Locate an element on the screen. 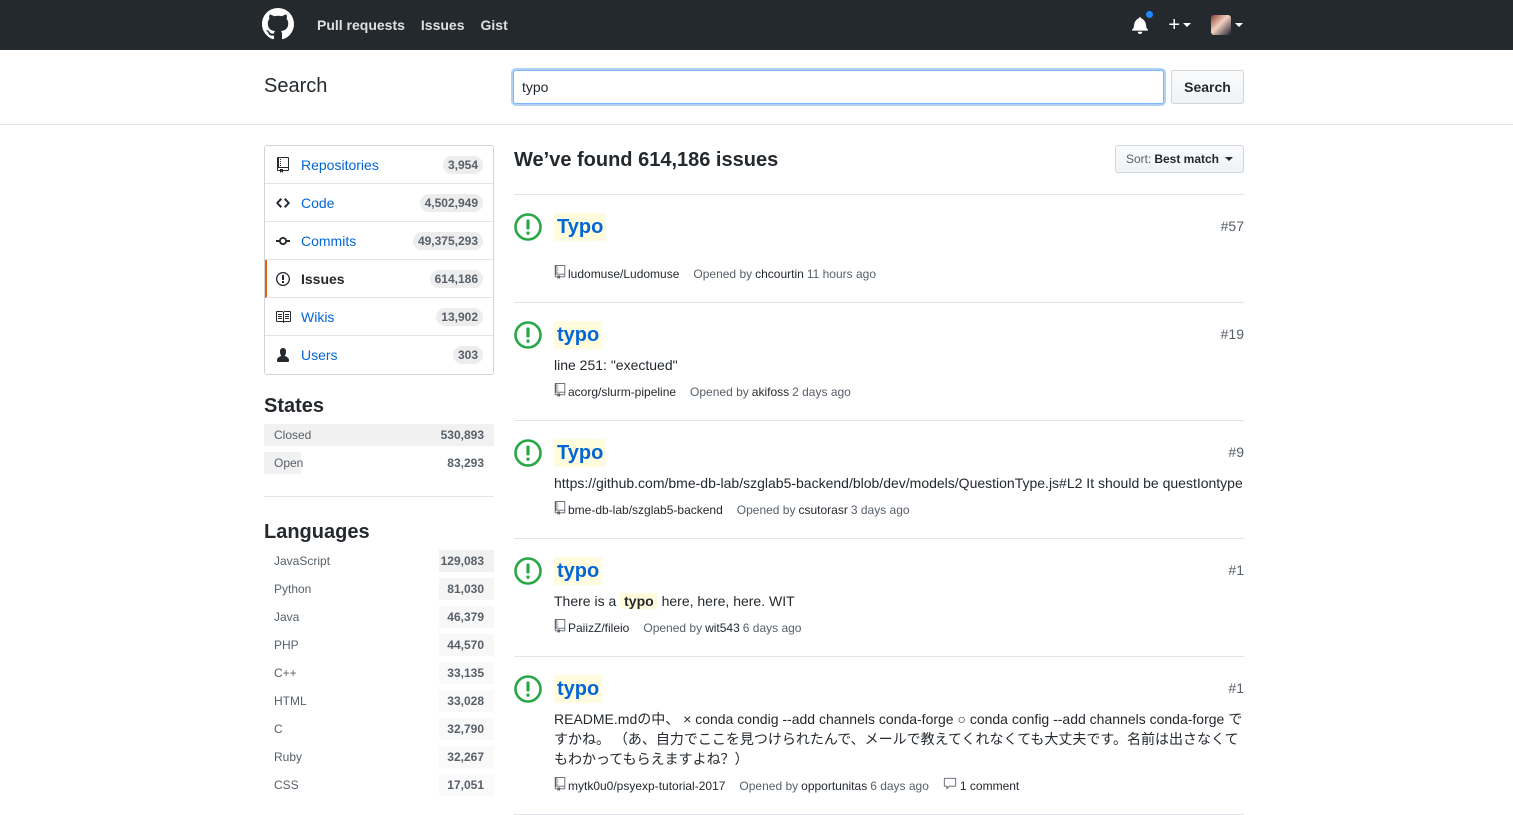 The width and height of the screenshot is (1513, 815). language-filter-c: C 32,790 is located at coordinates (379, 729).